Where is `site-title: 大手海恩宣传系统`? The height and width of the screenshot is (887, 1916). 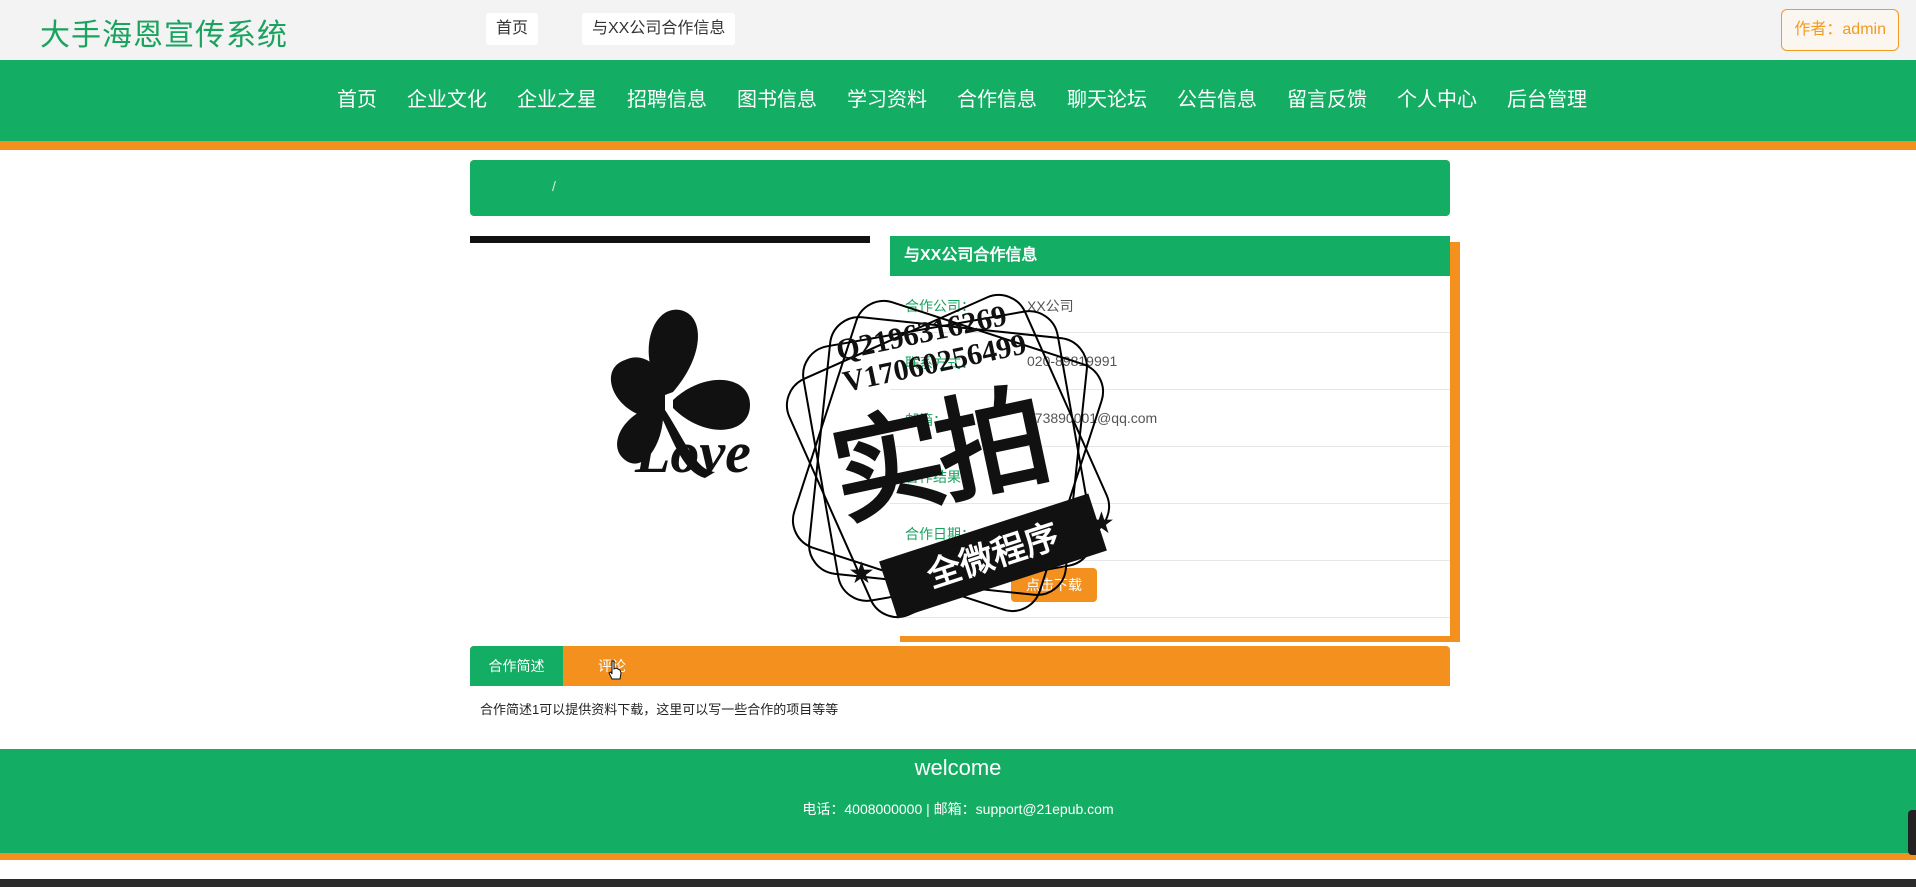 site-title: 大手海恩宣传系统 is located at coordinates (164, 32).